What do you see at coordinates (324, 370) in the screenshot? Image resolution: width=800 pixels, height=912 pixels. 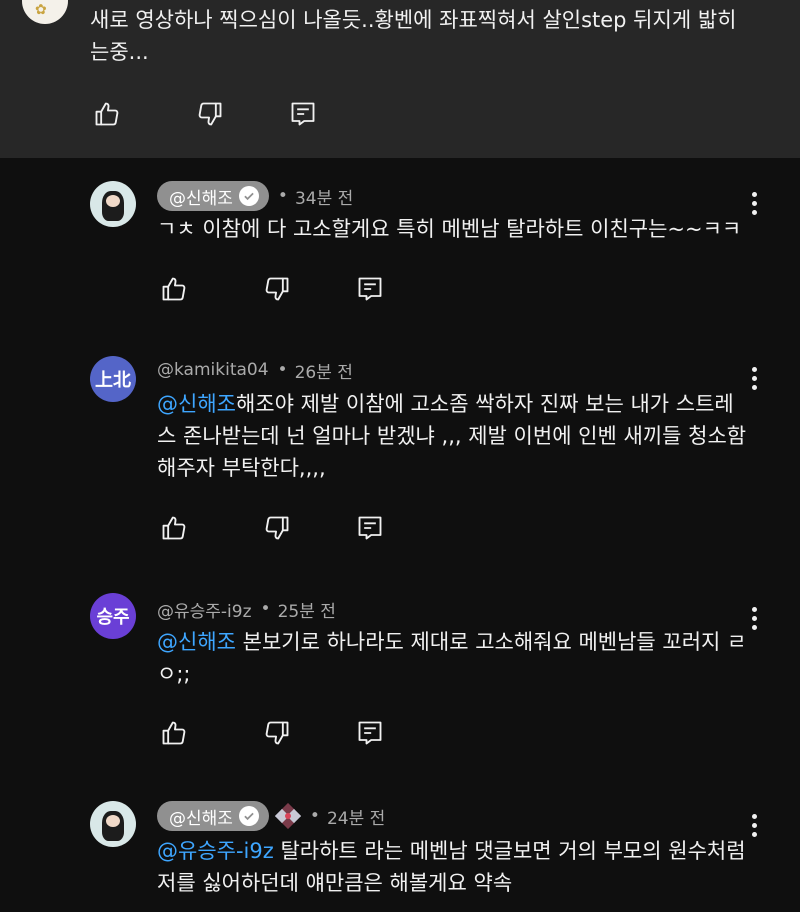 I see `timestamp: 26분 전` at bounding box center [324, 370].